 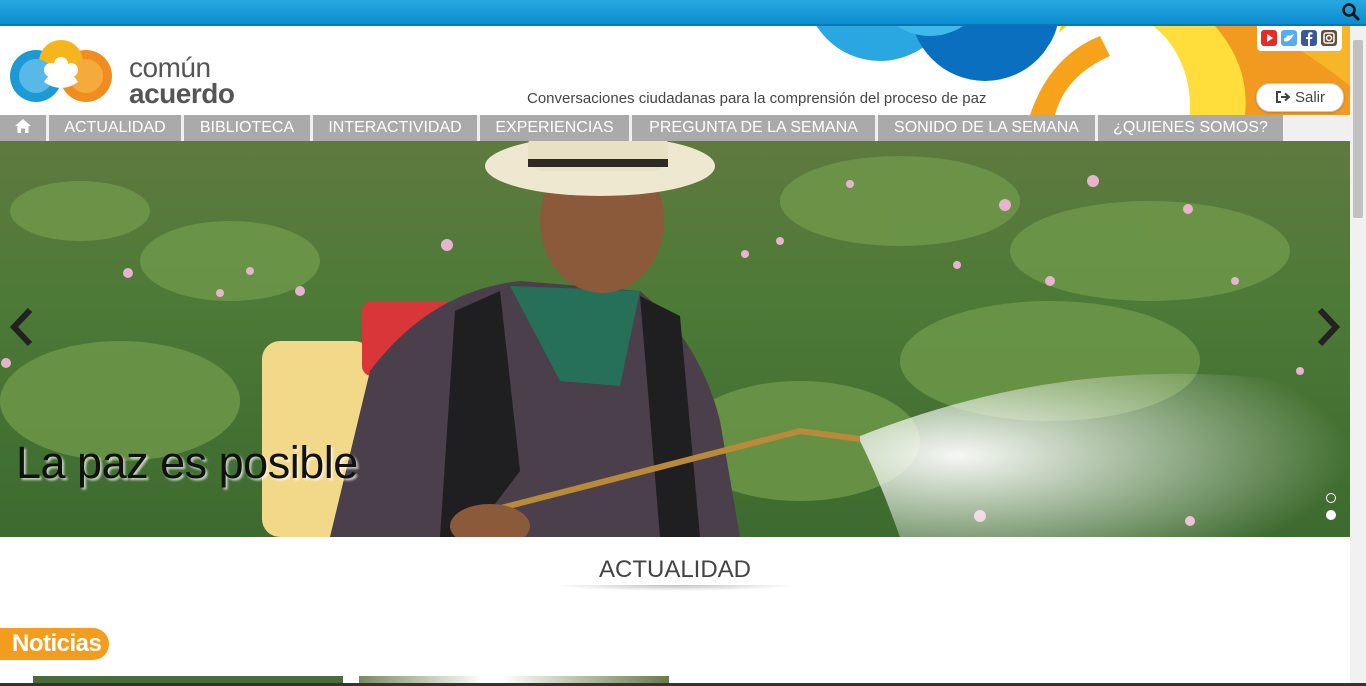 I want to click on search-icon, so click(x=1351, y=12).